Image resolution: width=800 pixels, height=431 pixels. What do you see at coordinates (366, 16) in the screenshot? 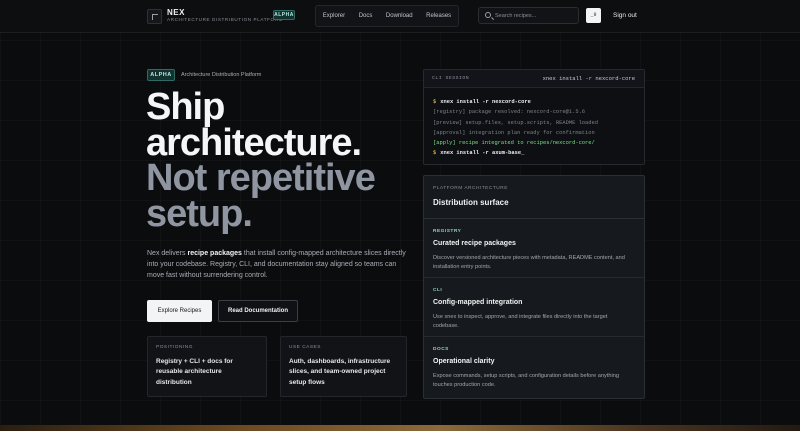
I see `nav-docs: Docs` at bounding box center [366, 16].